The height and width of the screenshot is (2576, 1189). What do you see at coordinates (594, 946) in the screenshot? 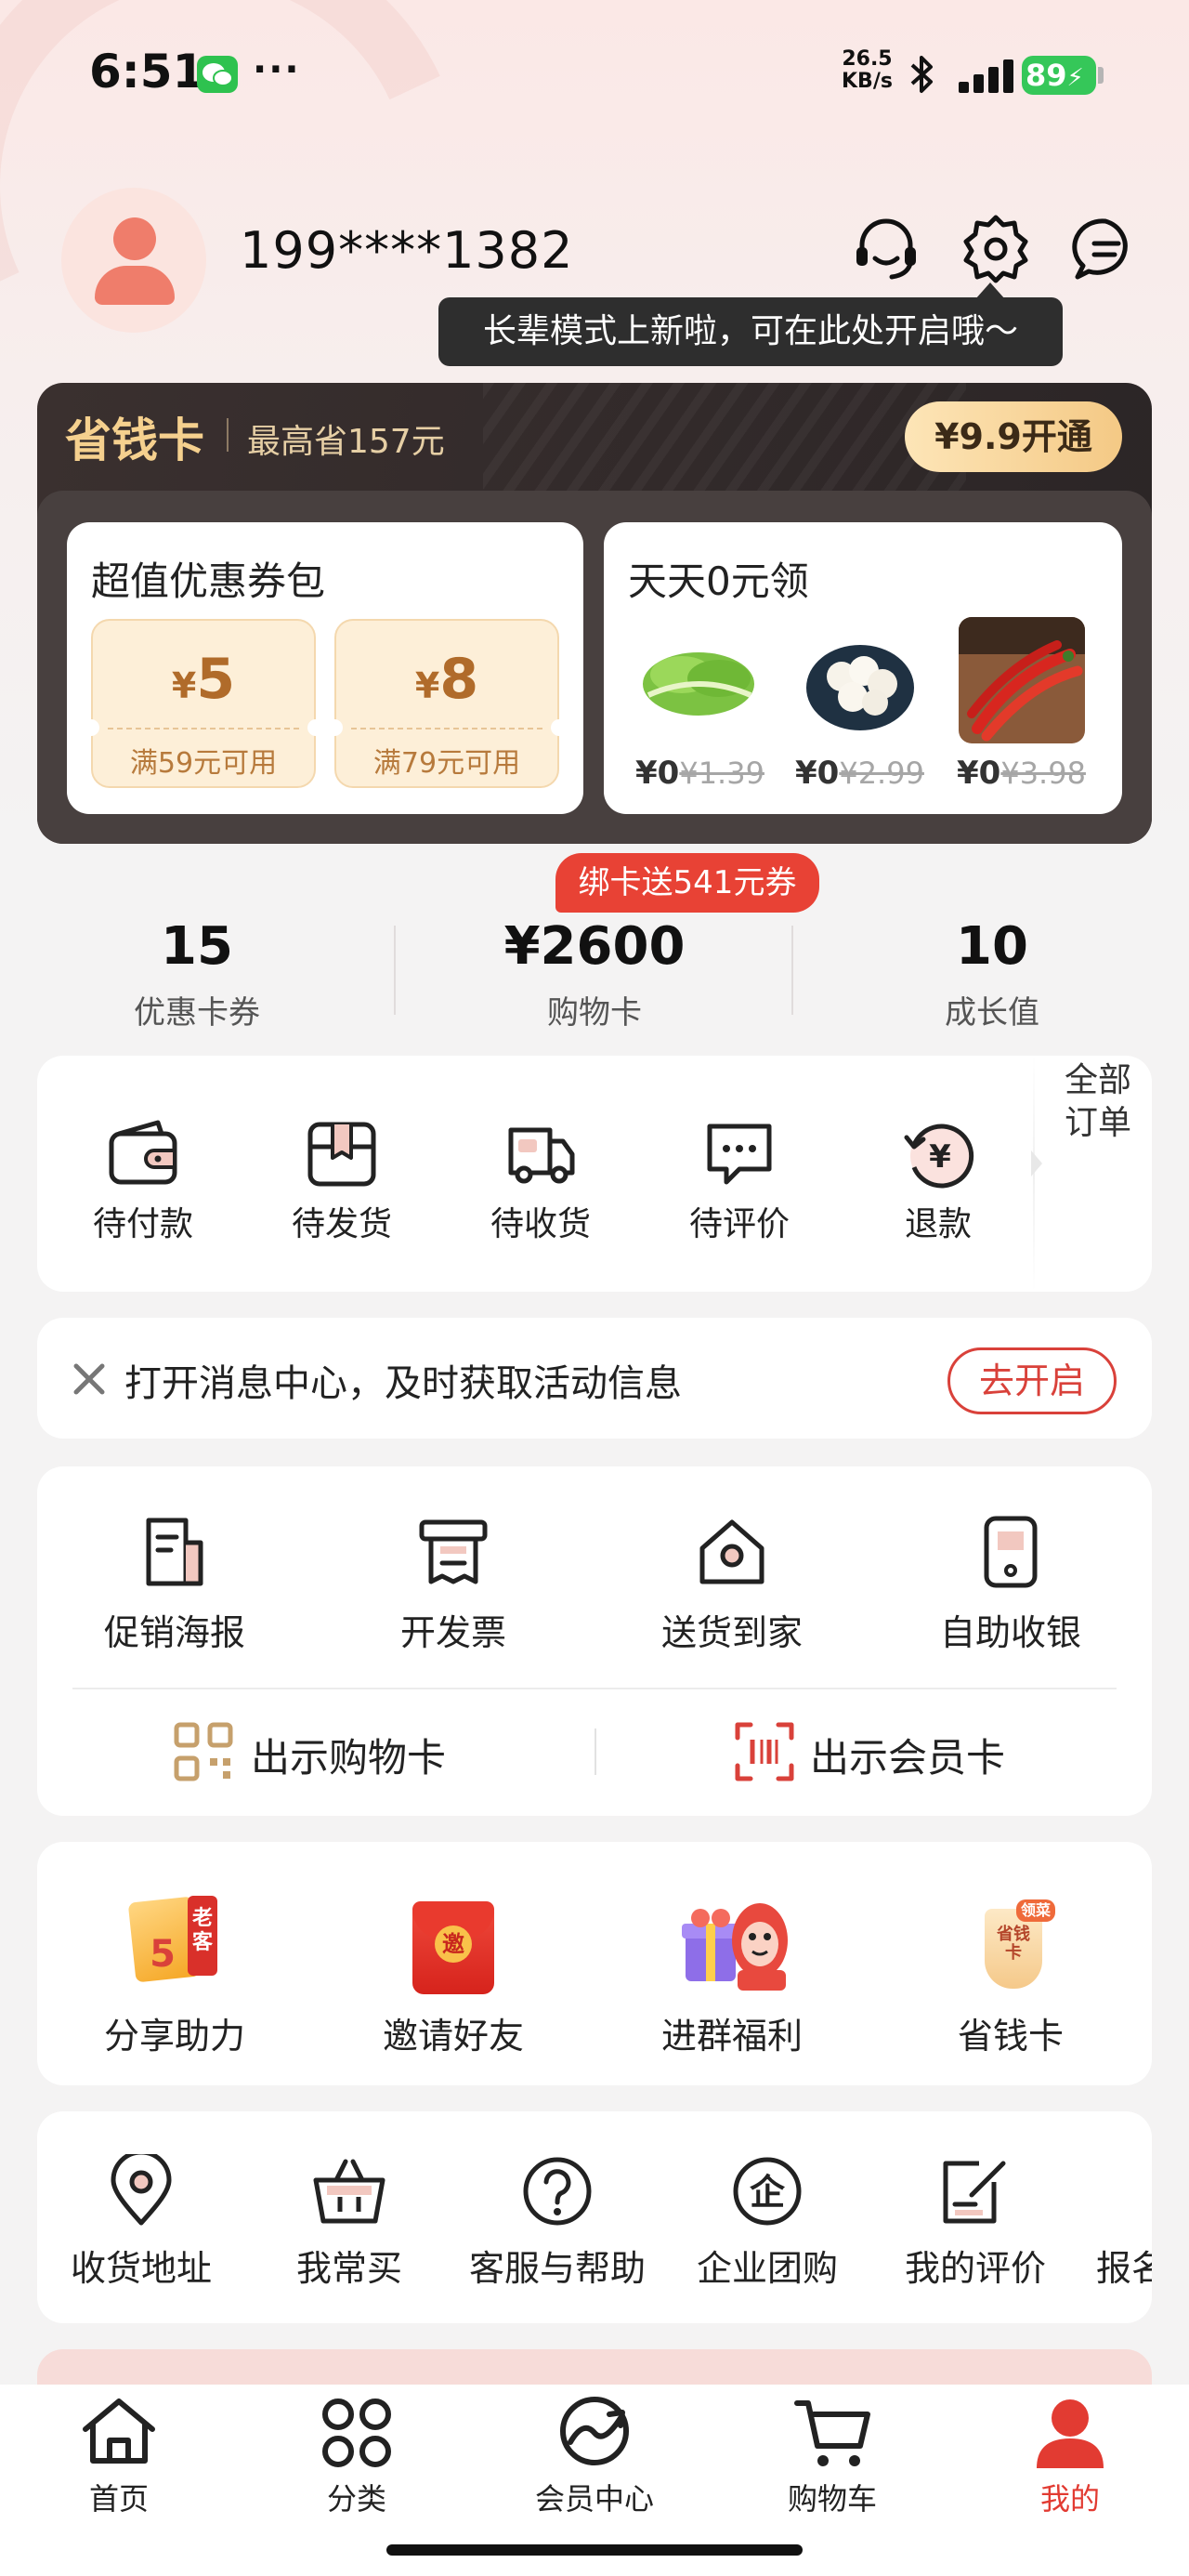
I see `shopping-card-balance: ¥2600` at bounding box center [594, 946].